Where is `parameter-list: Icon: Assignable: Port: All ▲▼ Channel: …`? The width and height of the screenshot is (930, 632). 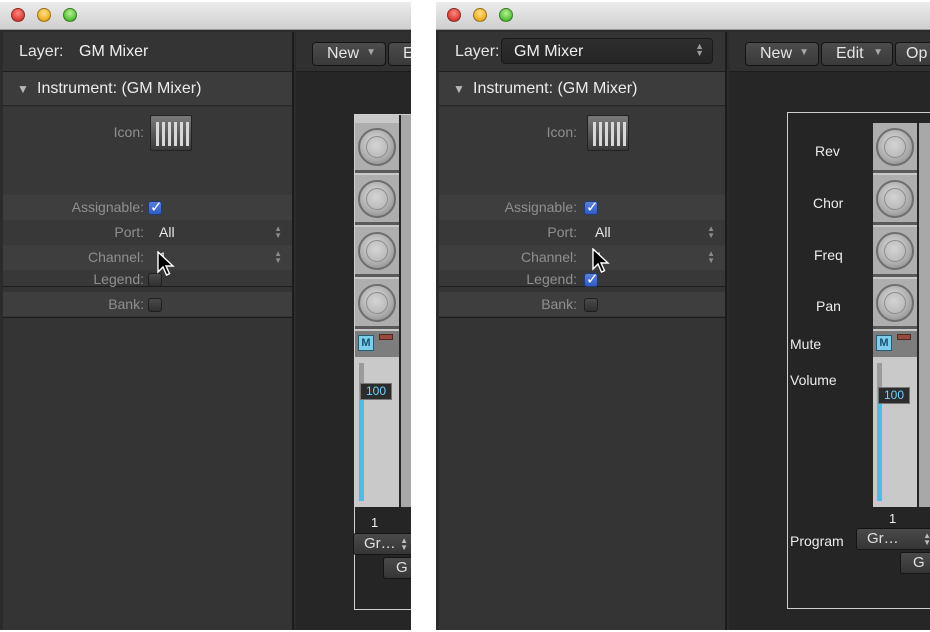
parameter-list: Icon: Assignable: Port: All ▲▼ Channel: … is located at coordinates (147, 197).